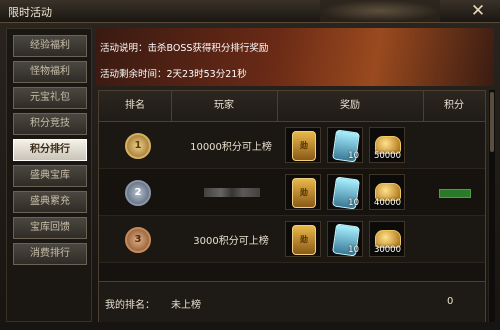 The height and width of the screenshot is (330, 500). Describe the element at coordinates (135, 105) in the screenshot. I see `header-rank: 排名` at that location.